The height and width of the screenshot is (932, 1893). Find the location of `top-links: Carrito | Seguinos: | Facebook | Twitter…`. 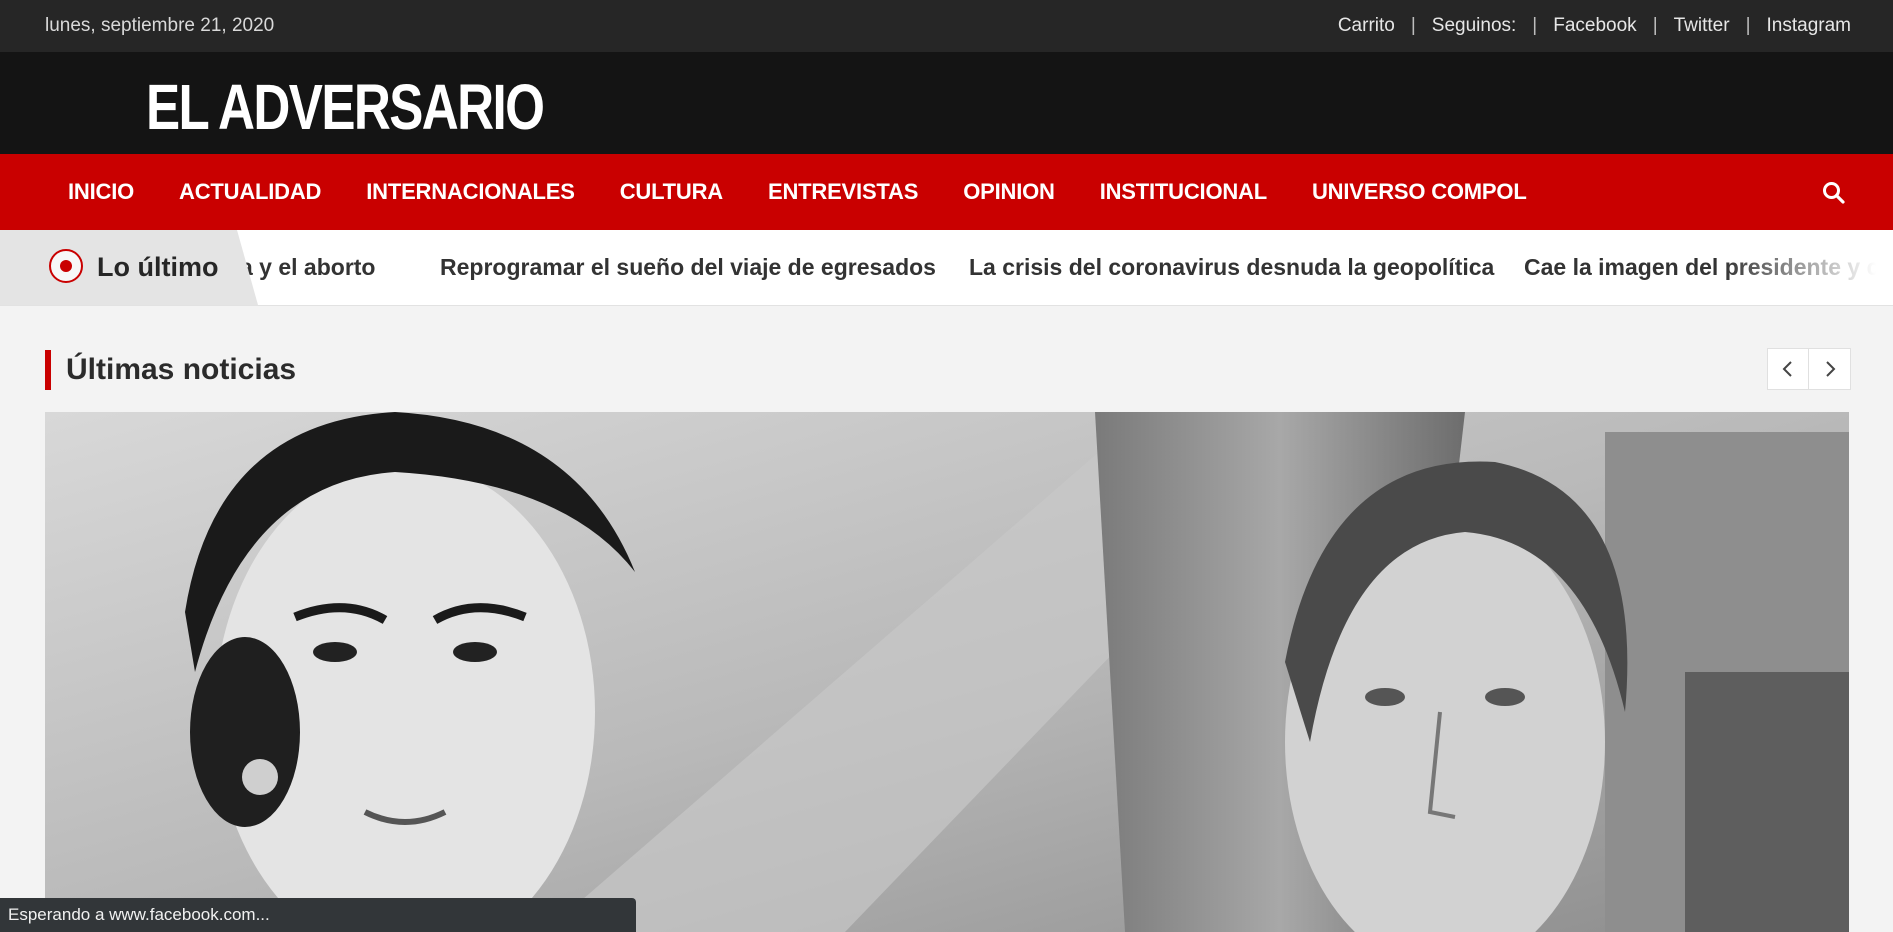

top-links: Carrito | Seguinos: | Facebook | Twitter… is located at coordinates (1594, 26).